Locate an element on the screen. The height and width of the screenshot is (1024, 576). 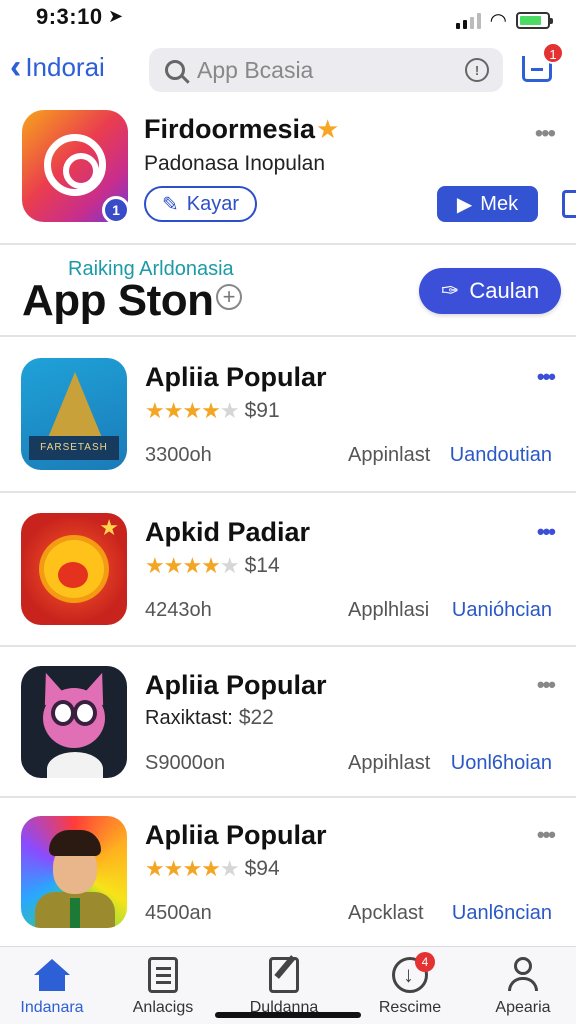
featured-title: Firdoormesia is located at coordinates (230, 129).